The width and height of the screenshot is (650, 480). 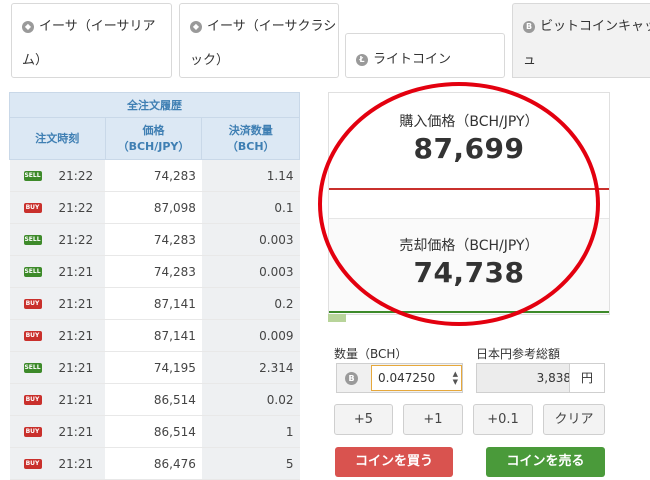 I want to click on col-header-price: 価格 （BCH/JPY）, so click(x=153, y=138).